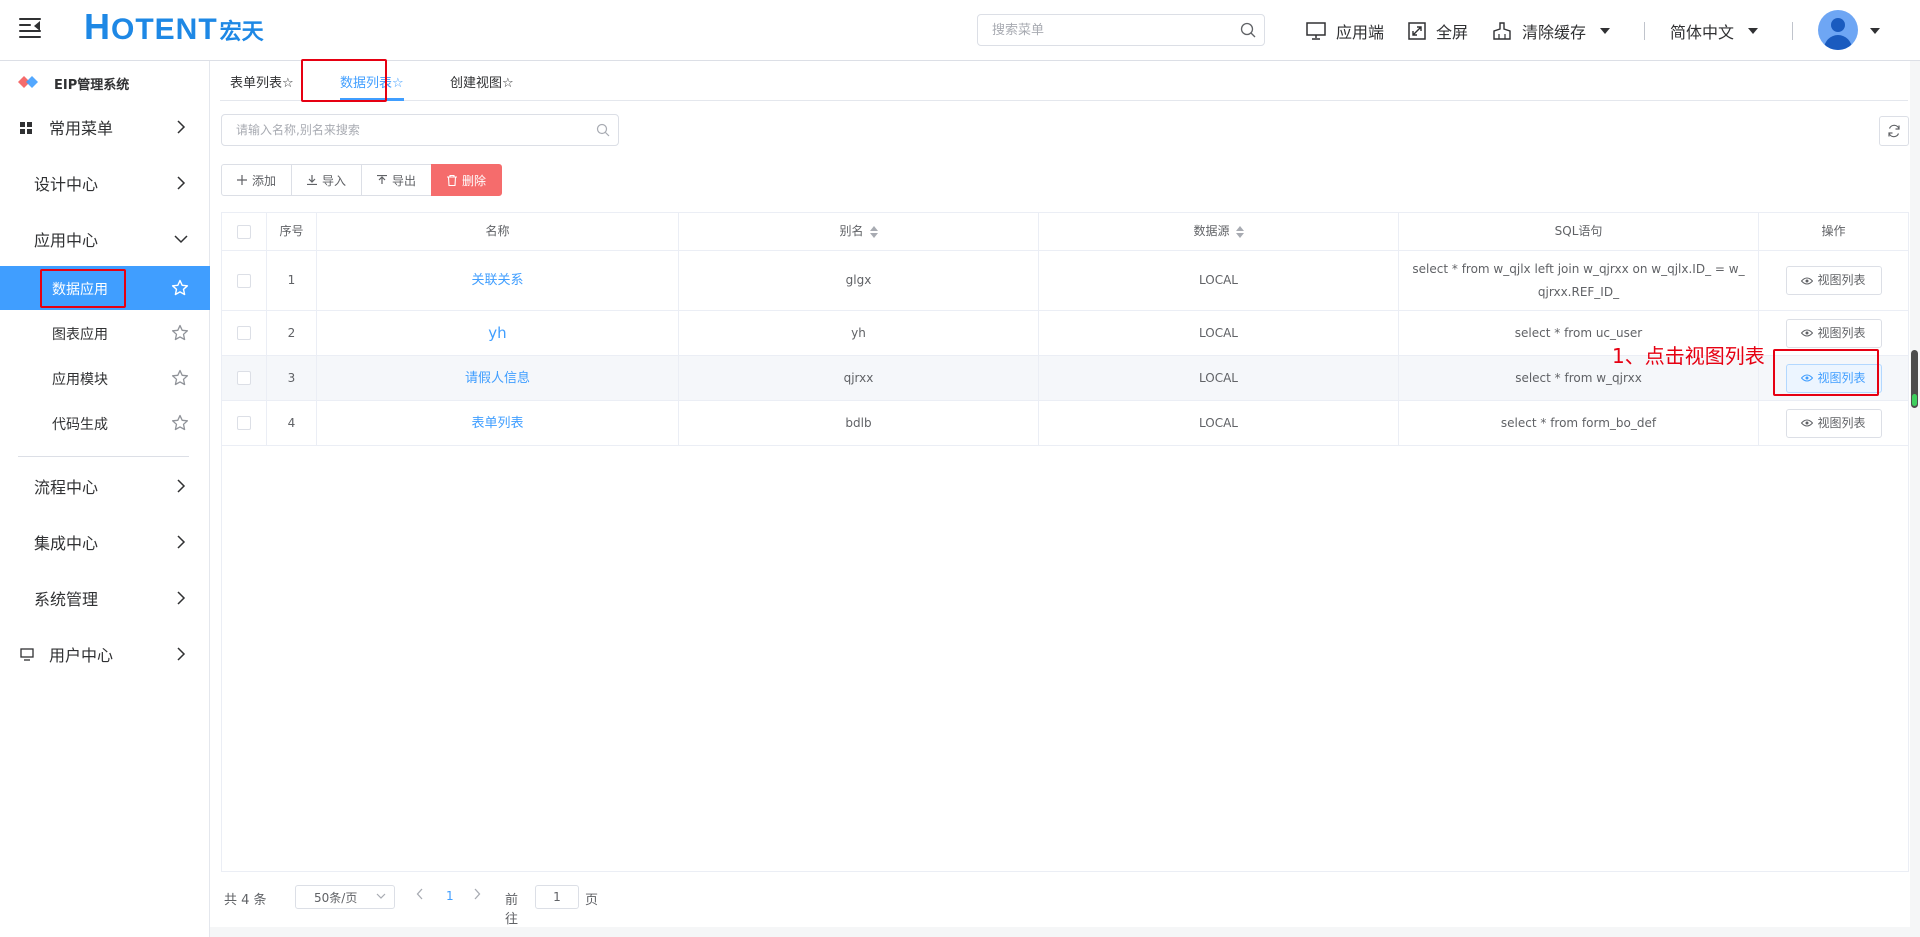  I want to click on language-dropdown: 简体中文, so click(1714, 31).